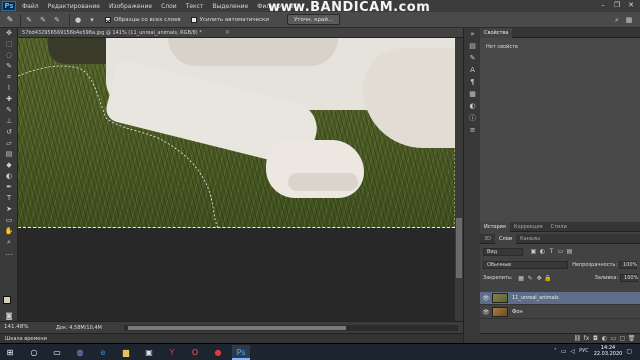 This screenshot has width=640, height=360. Describe the element at coordinates (608, 351) in the screenshot. I see `clock: 14:24 22.03.2020` at that location.